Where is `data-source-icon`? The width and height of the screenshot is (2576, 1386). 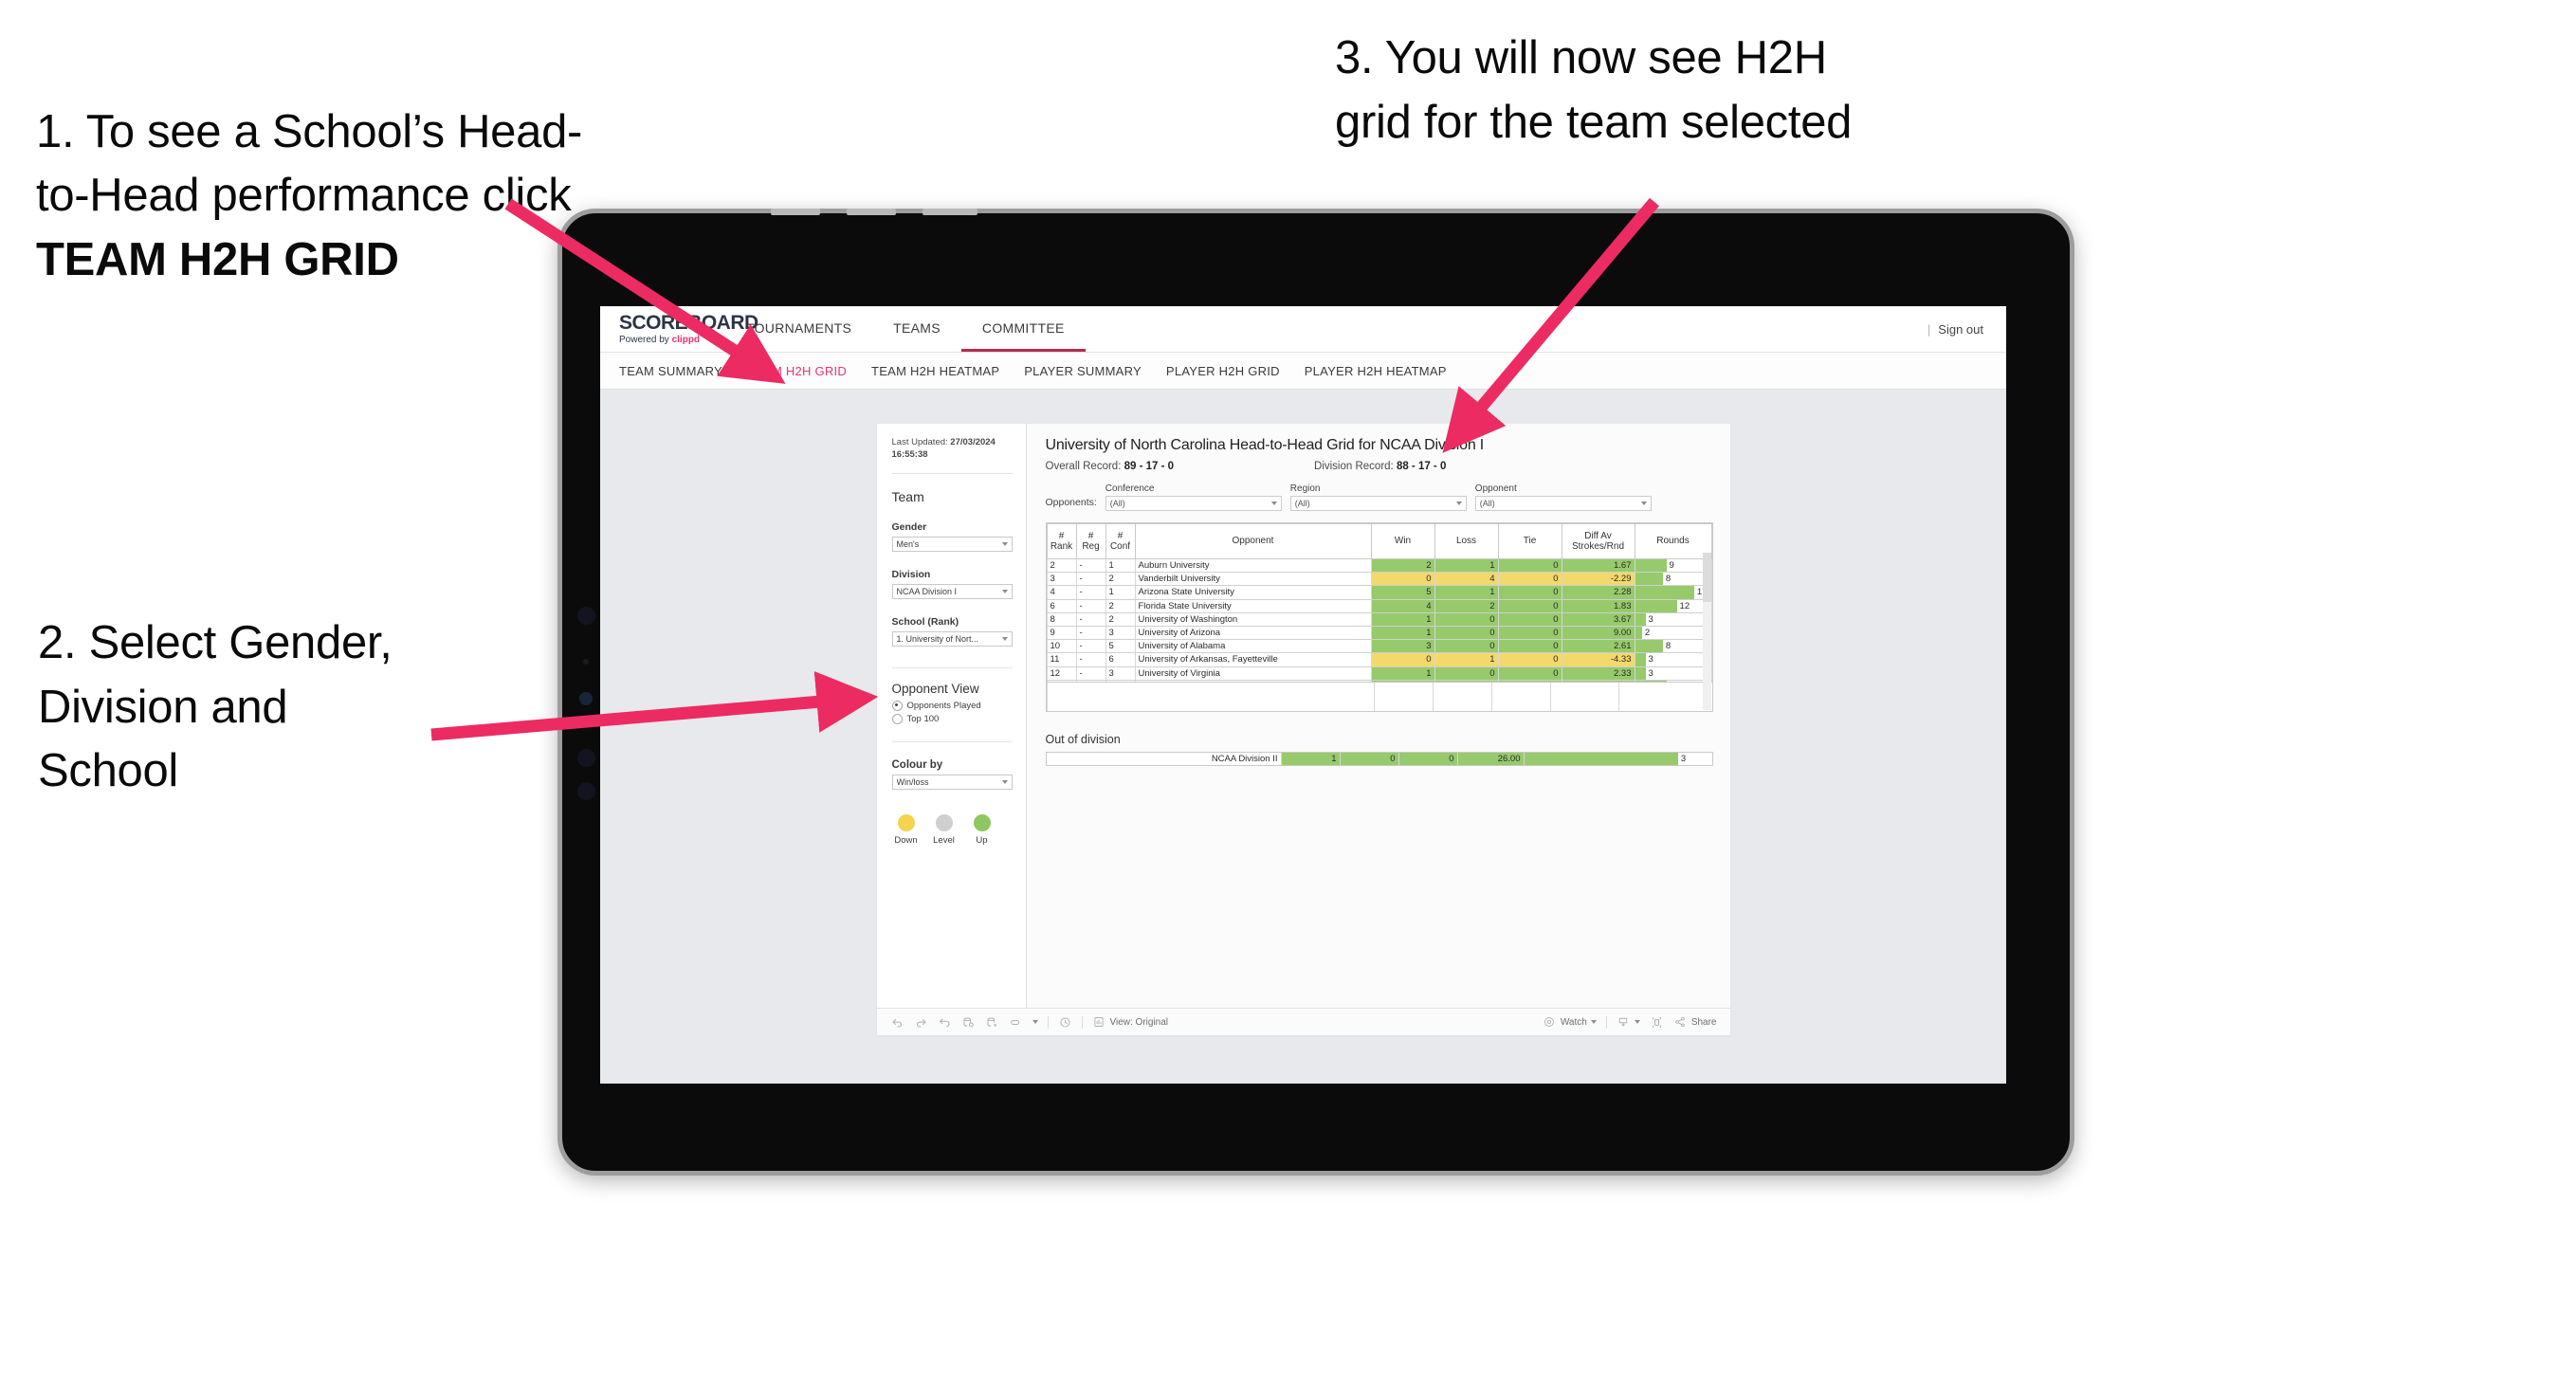 data-source-icon is located at coordinates (1016, 1022).